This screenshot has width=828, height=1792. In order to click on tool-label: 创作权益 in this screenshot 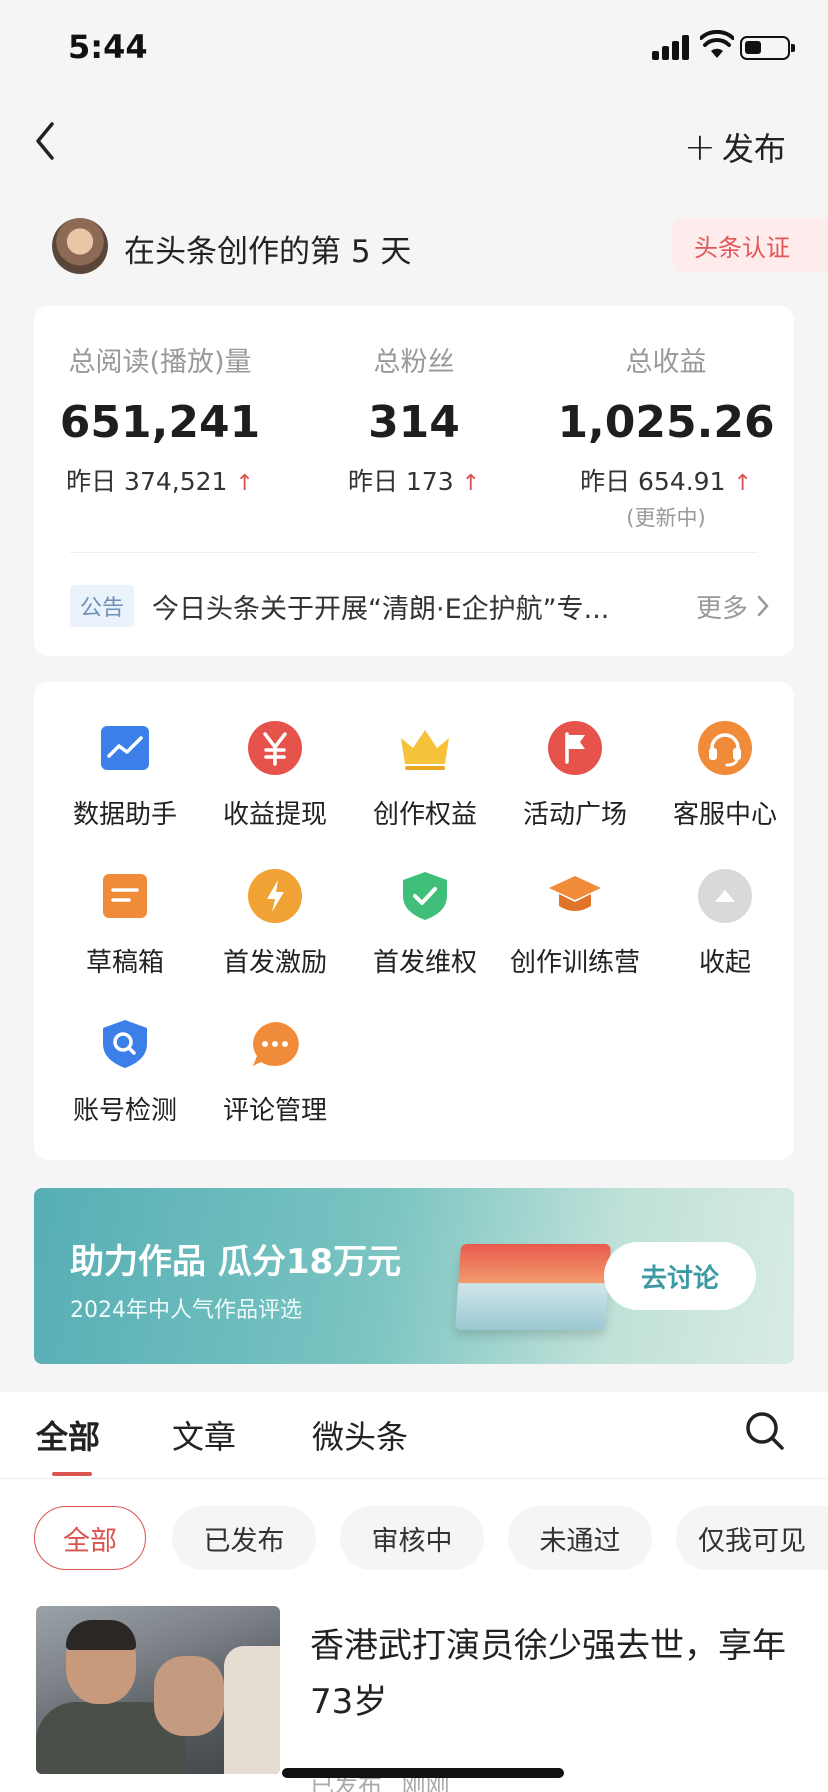, I will do `click(424, 815)`.